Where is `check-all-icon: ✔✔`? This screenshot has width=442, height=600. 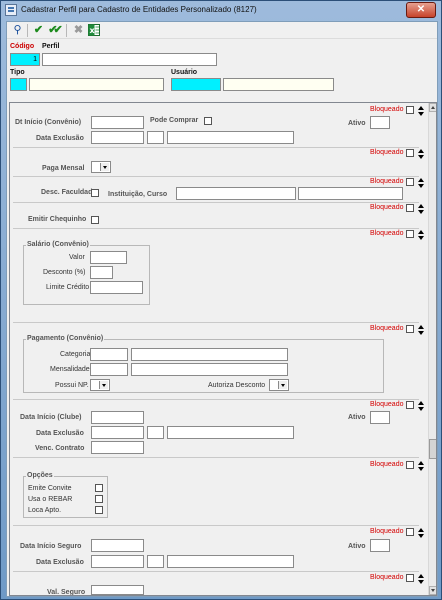
check-all-icon: ✔✔ is located at coordinates (54, 30).